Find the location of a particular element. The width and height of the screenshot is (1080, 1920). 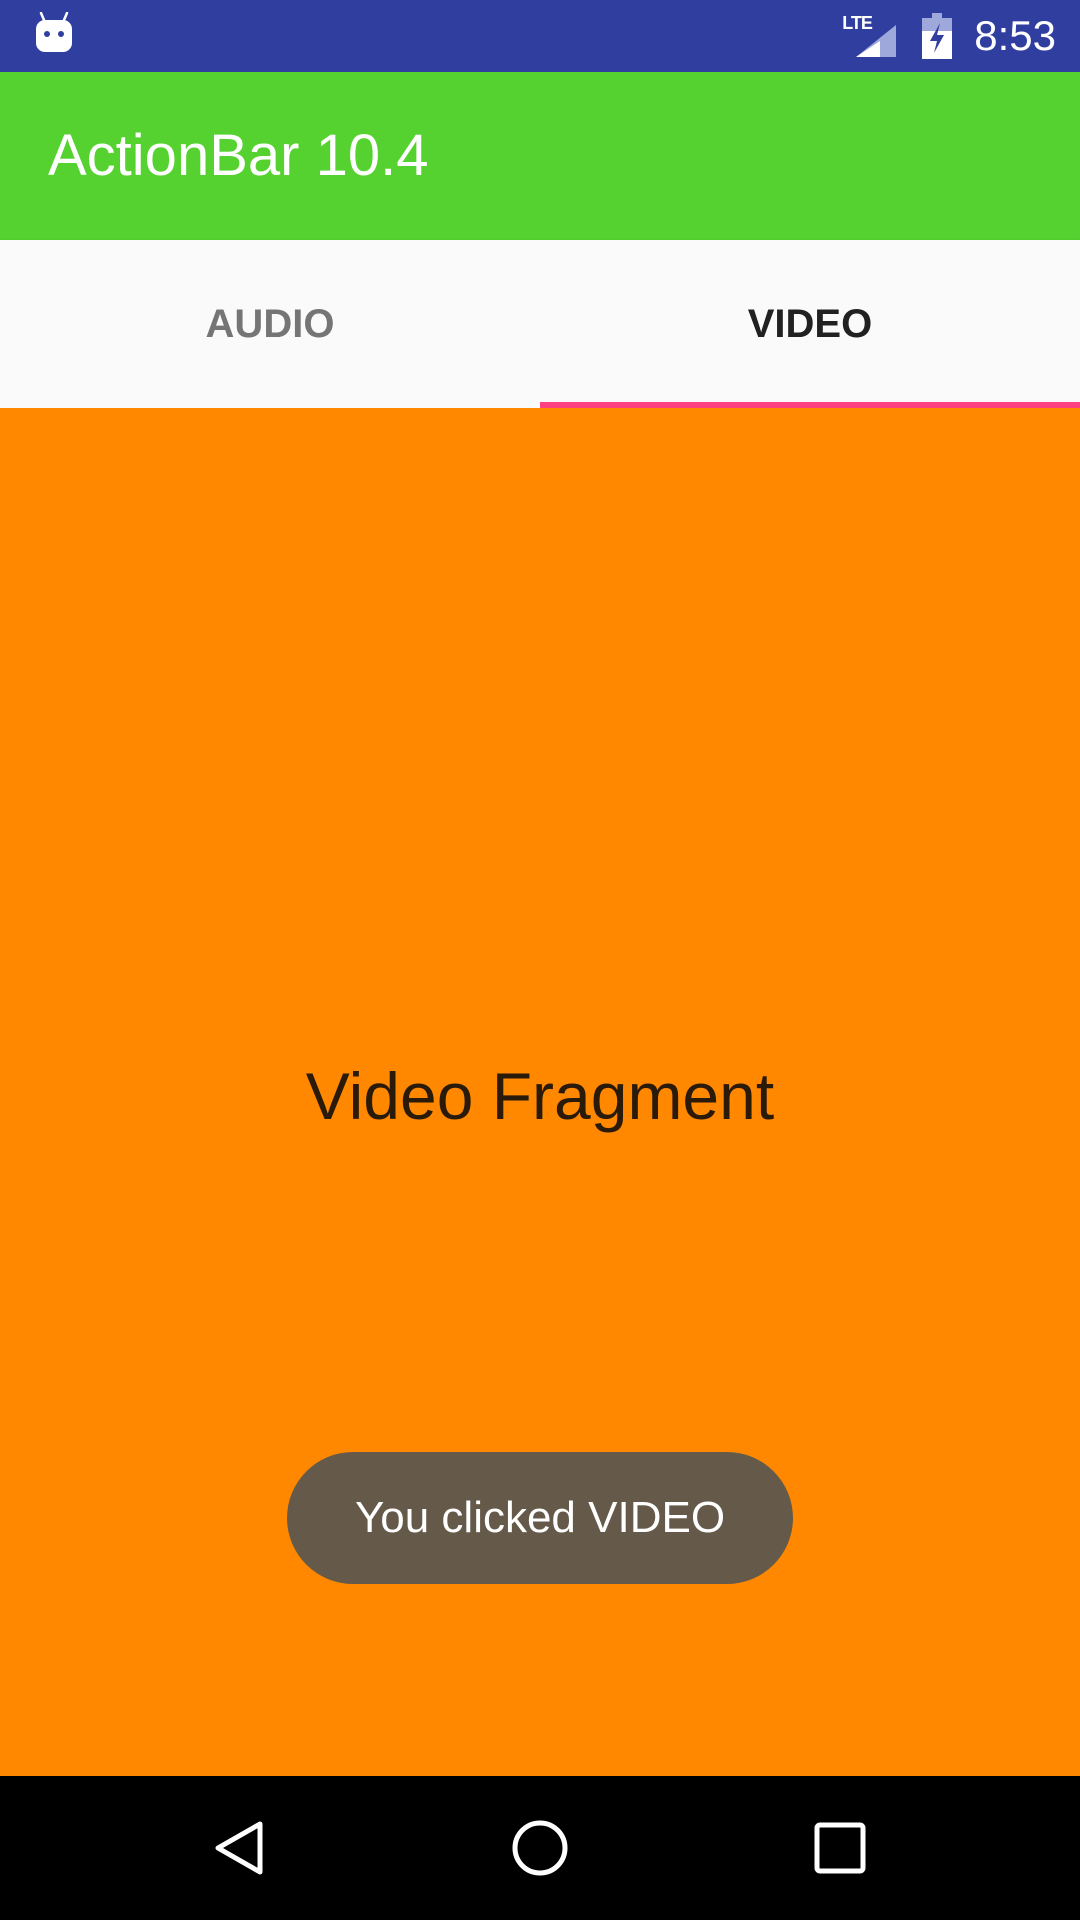

battery-charging-icon is located at coordinates (937, 36).